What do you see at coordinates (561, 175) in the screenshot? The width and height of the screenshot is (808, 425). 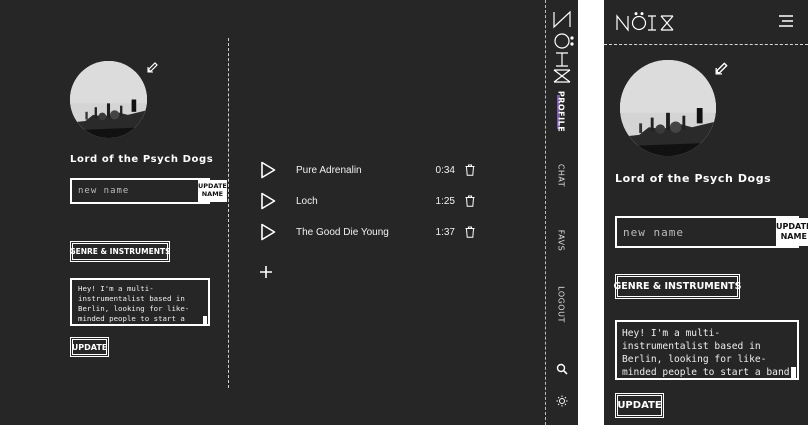 I see `sidebar-item-chat: CHAT` at bounding box center [561, 175].